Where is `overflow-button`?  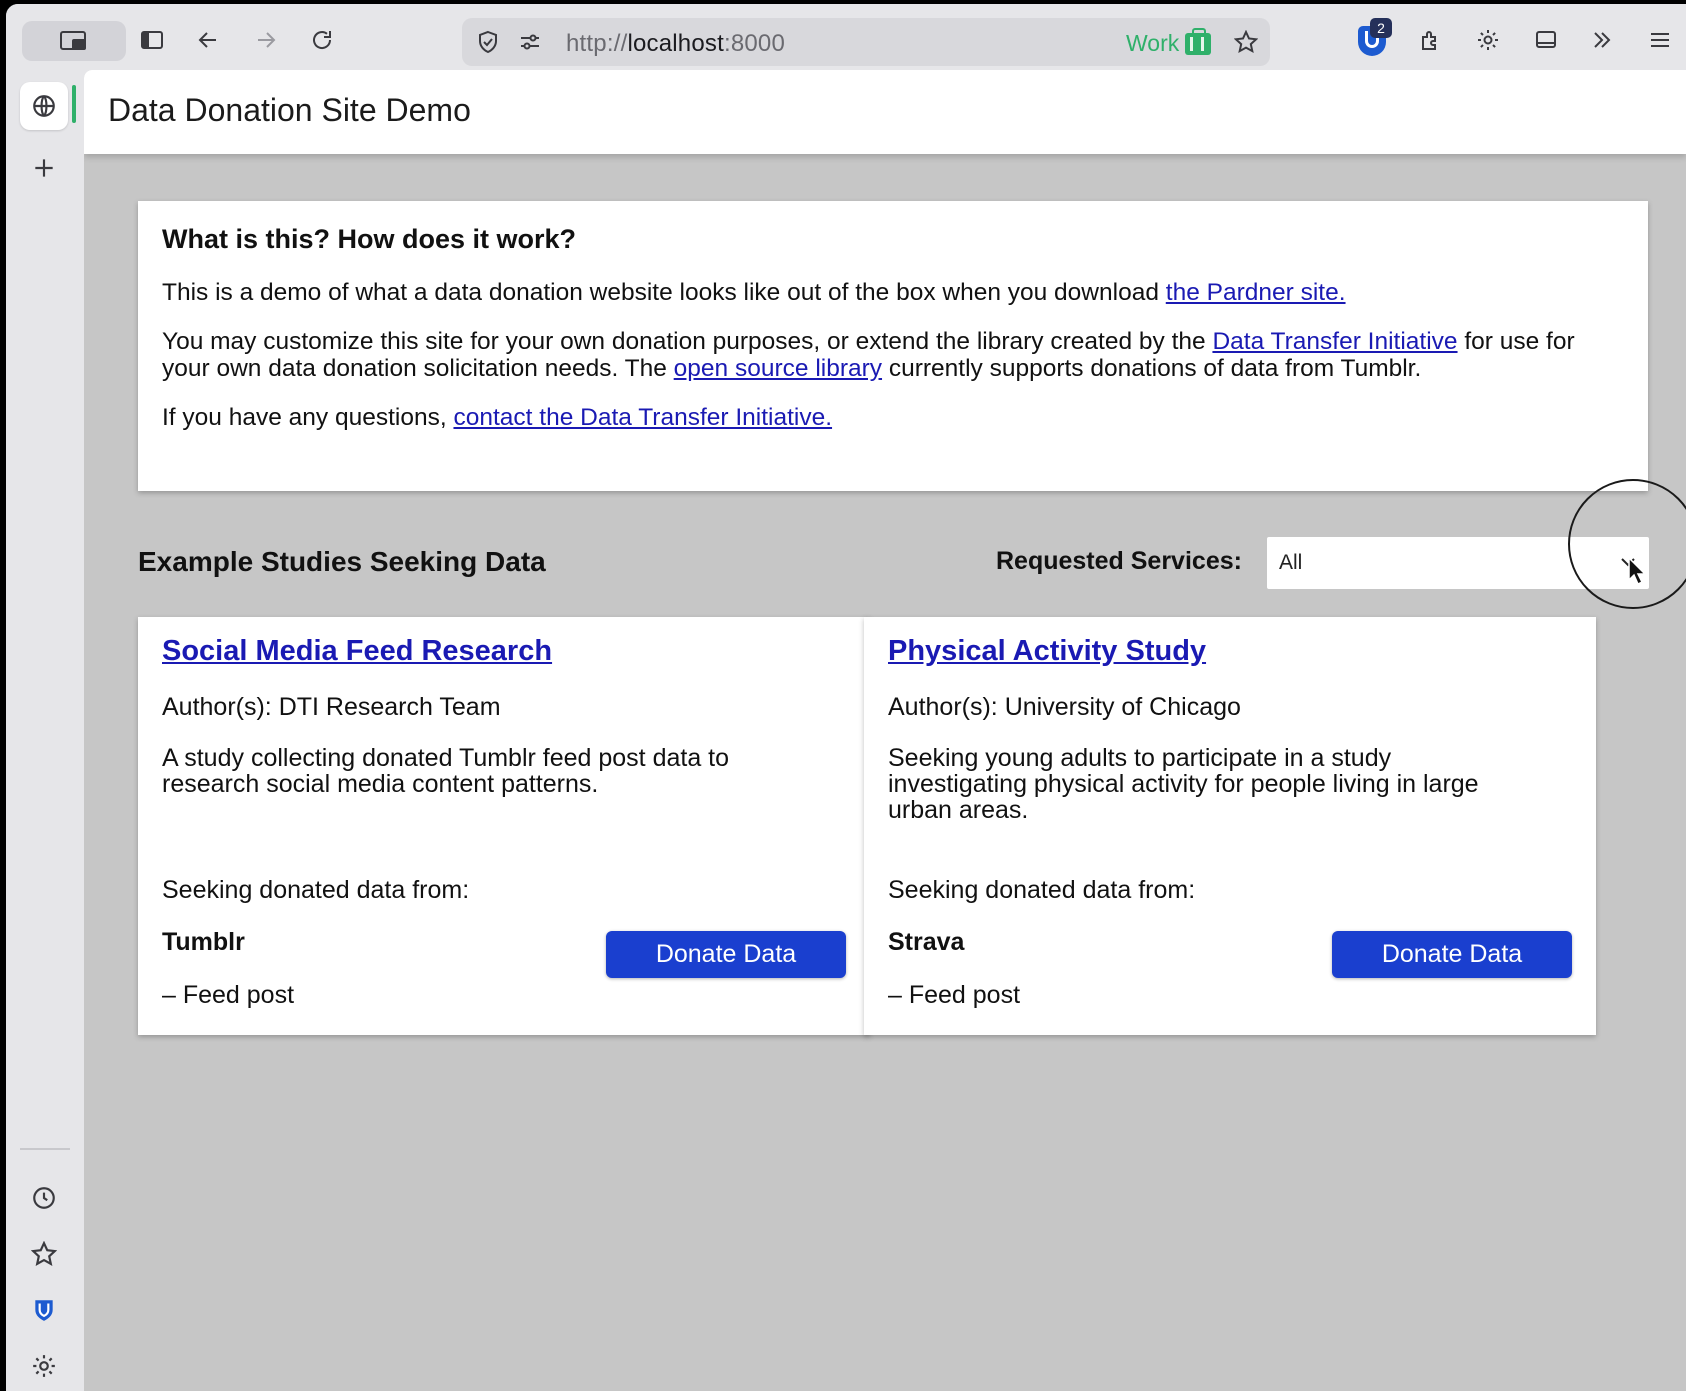 overflow-button is located at coordinates (1602, 40).